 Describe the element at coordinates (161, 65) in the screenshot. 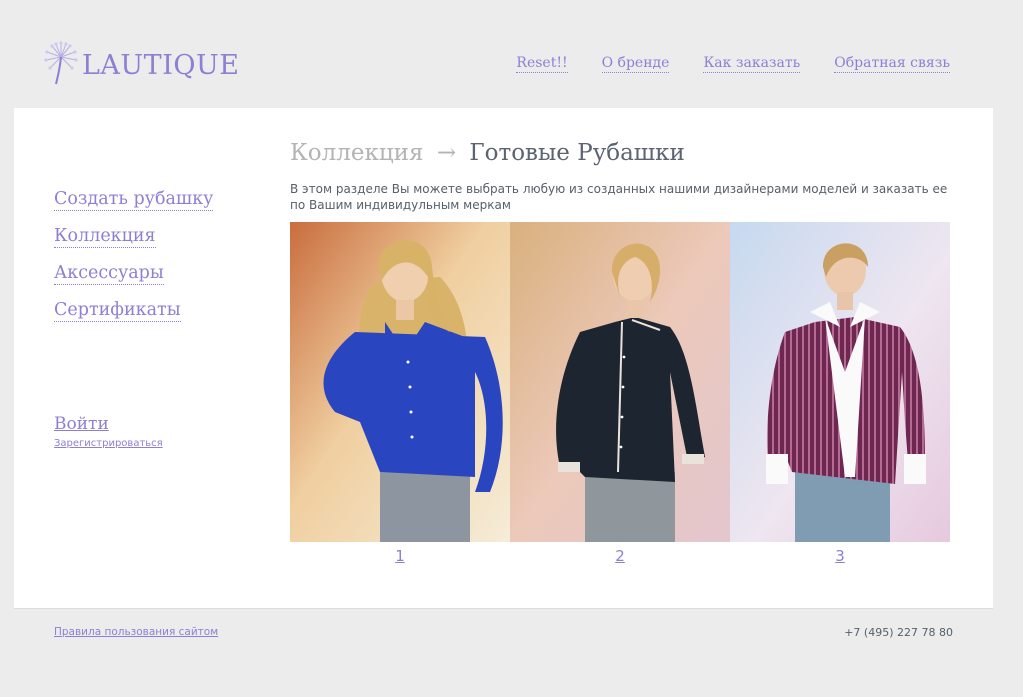

I see `logo-text: LAUTIQUE` at that location.